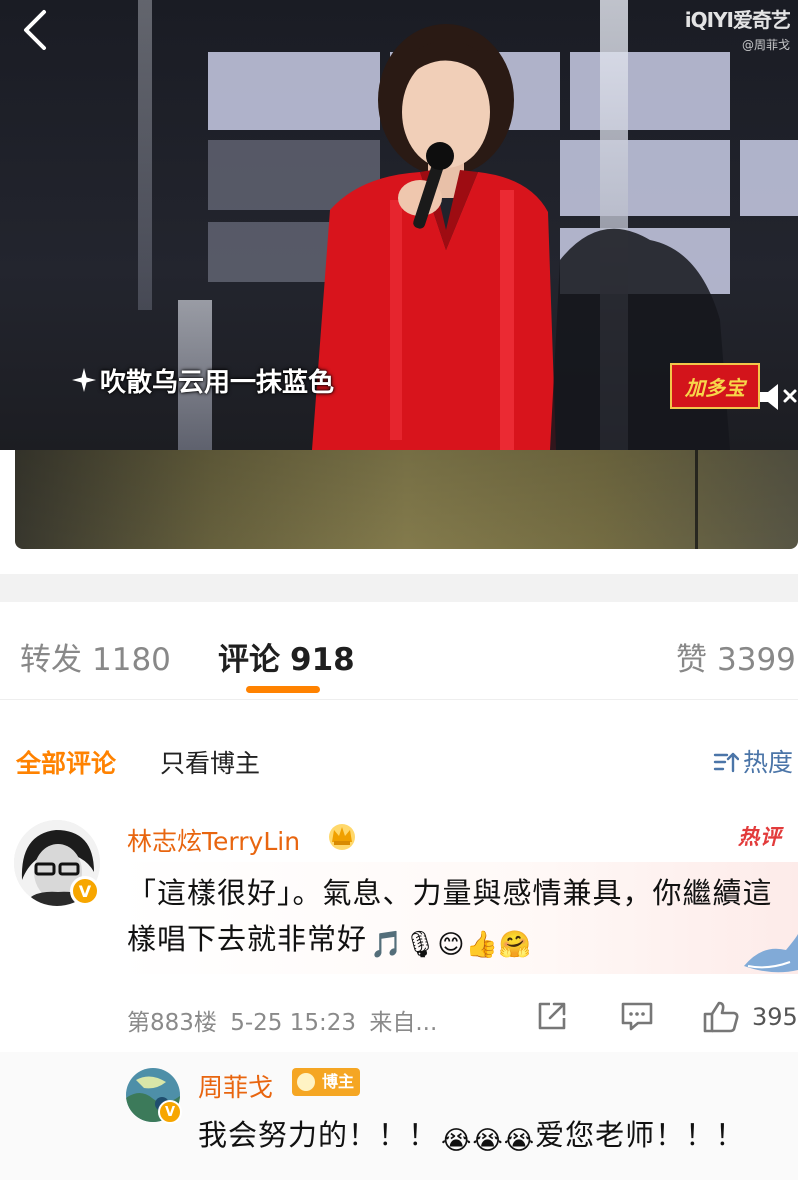  I want to click on tab-label: 转发, so click(51, 660).